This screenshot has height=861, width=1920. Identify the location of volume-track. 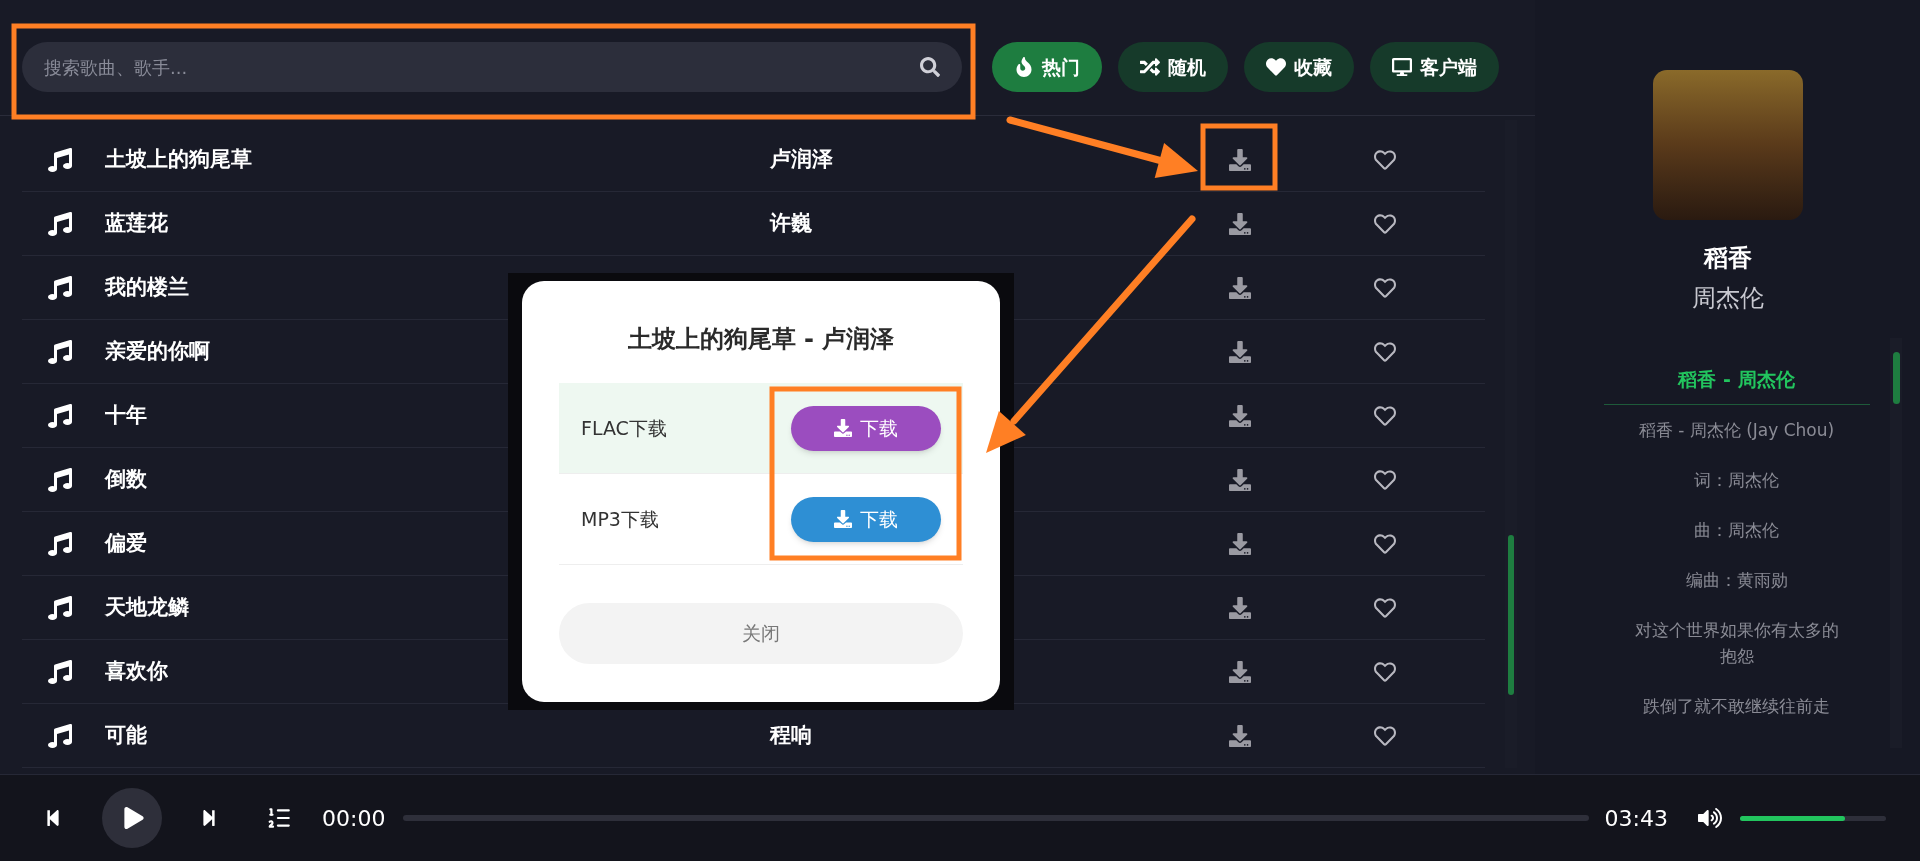
(1813, 818).